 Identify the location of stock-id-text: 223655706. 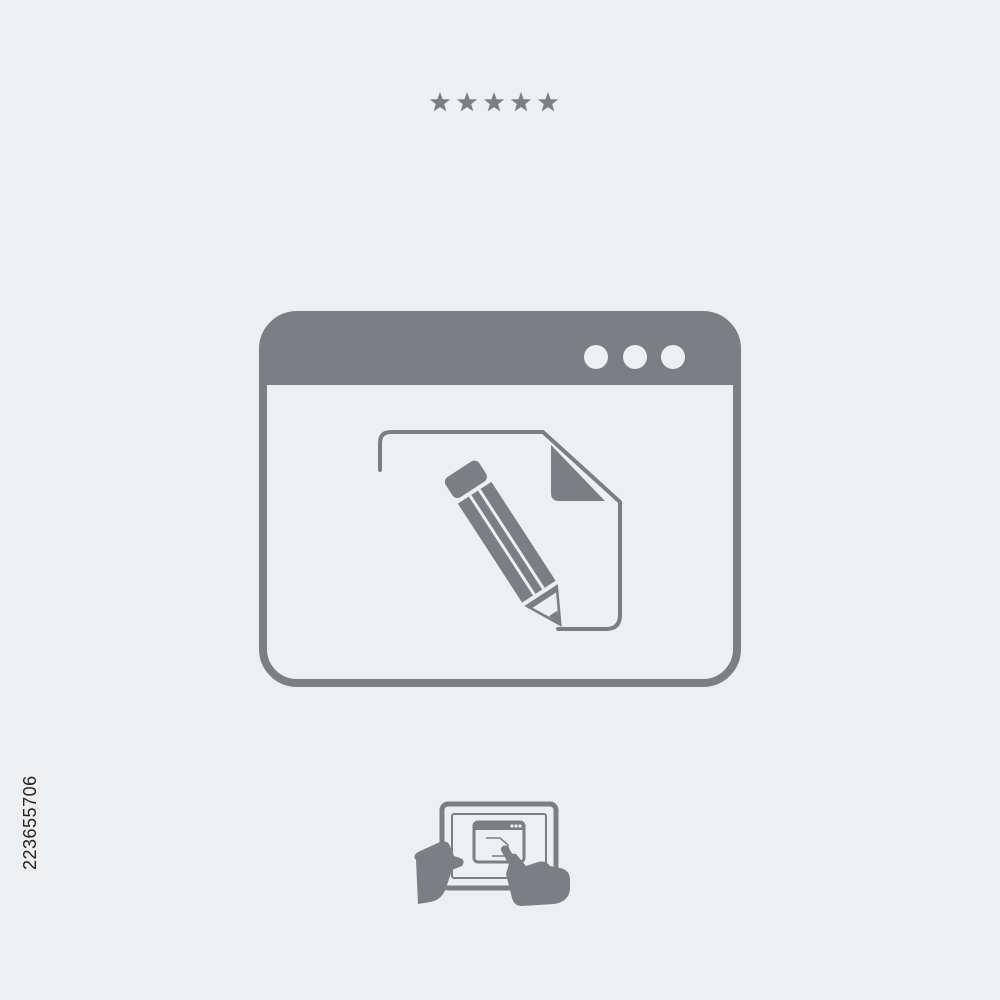
(30, 822).